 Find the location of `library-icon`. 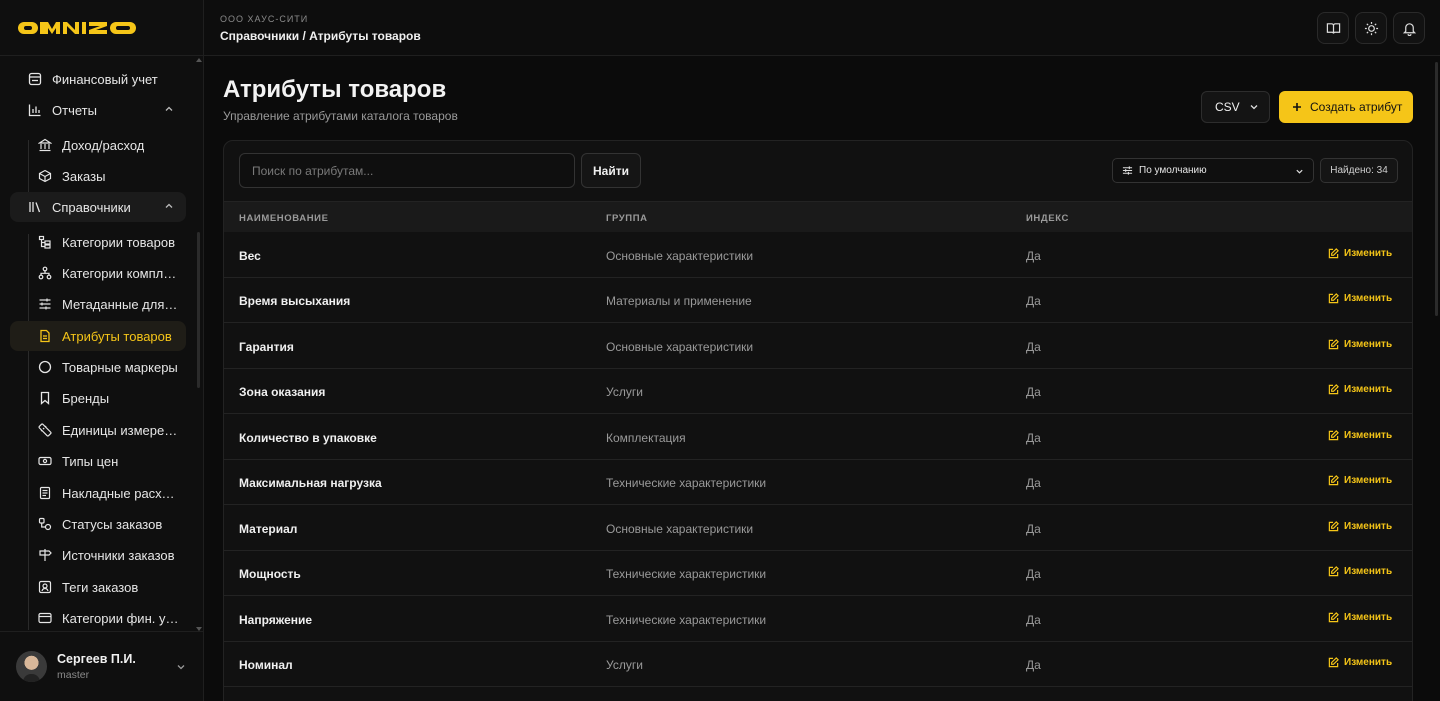

library-icon is located at coordinates (35, 207).